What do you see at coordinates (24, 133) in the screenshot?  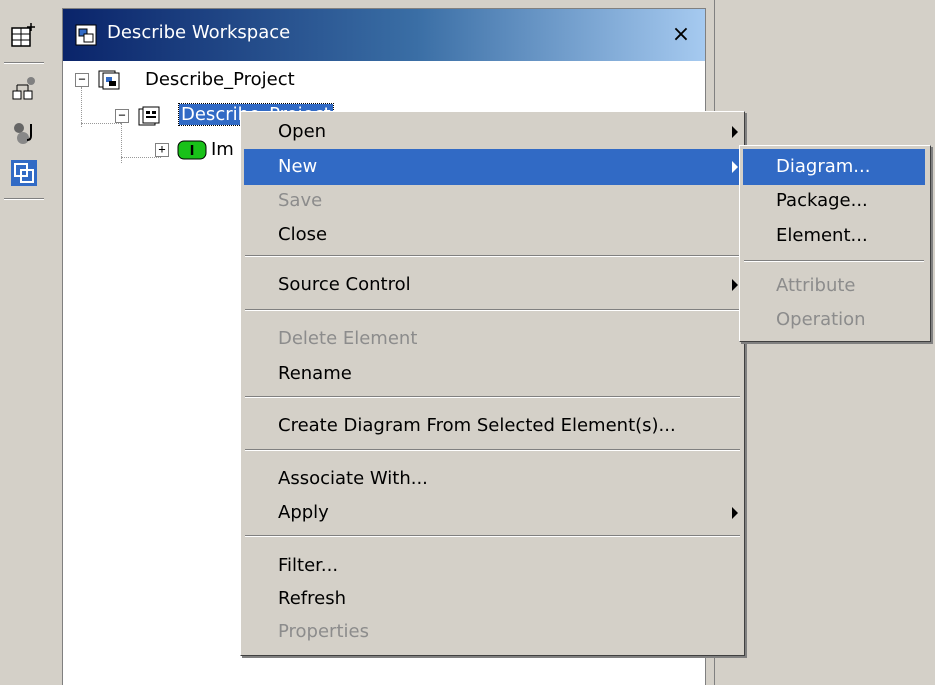 I see `component-tool-icon` at bounding box center [24, 133].